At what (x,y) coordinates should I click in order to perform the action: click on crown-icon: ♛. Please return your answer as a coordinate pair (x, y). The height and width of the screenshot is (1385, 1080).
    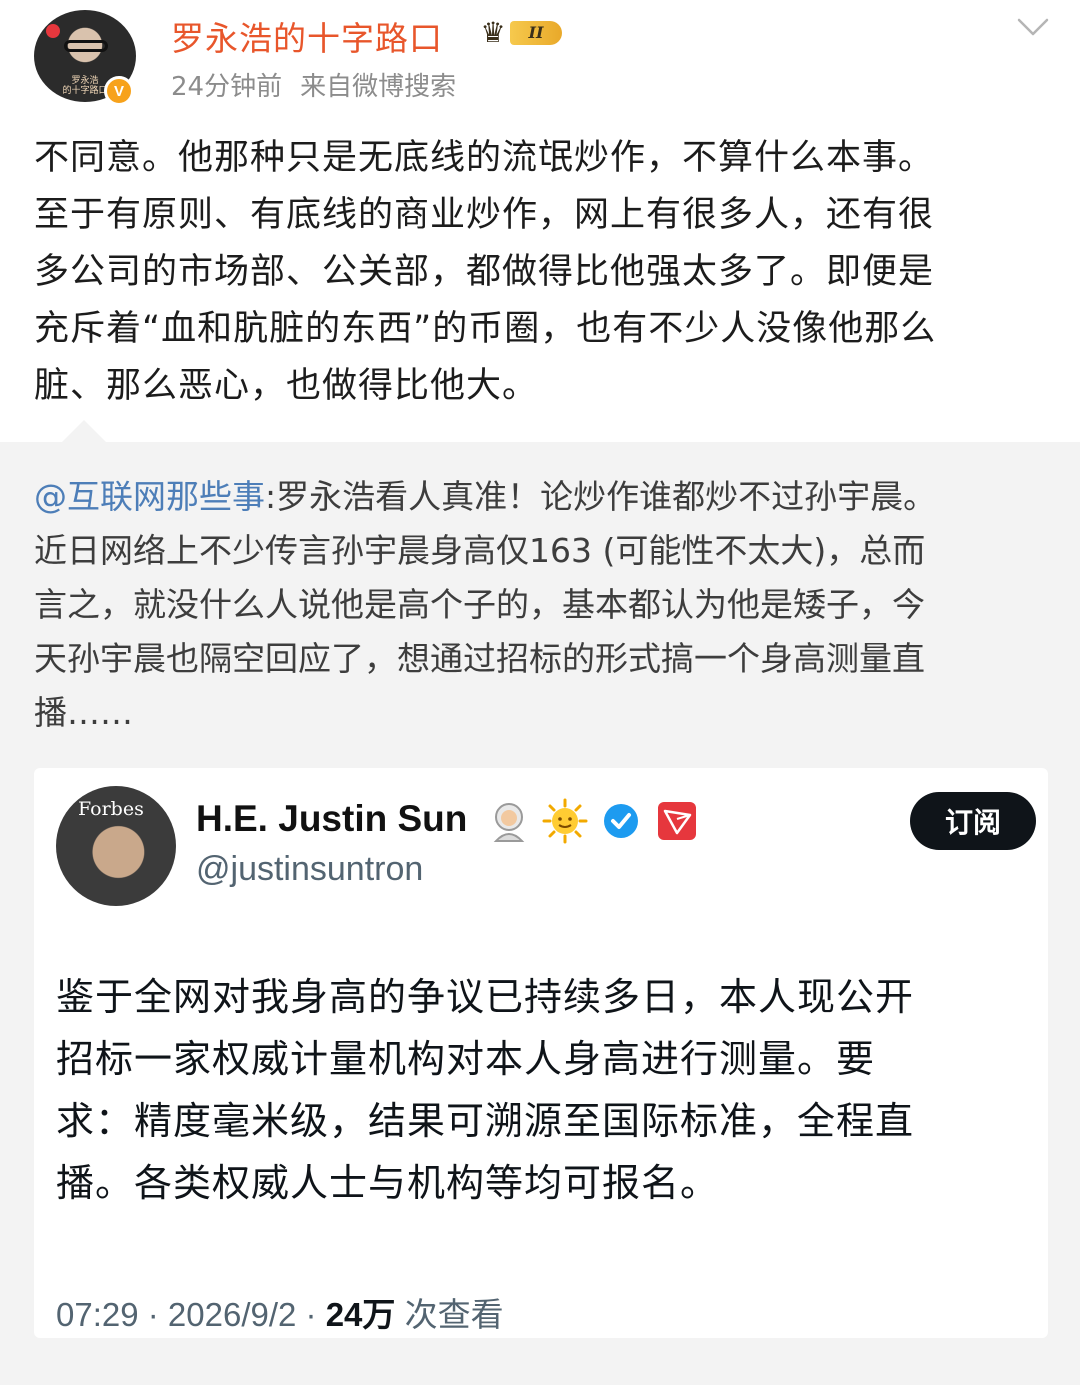
    Looking at the image, I should click on (493, 32).